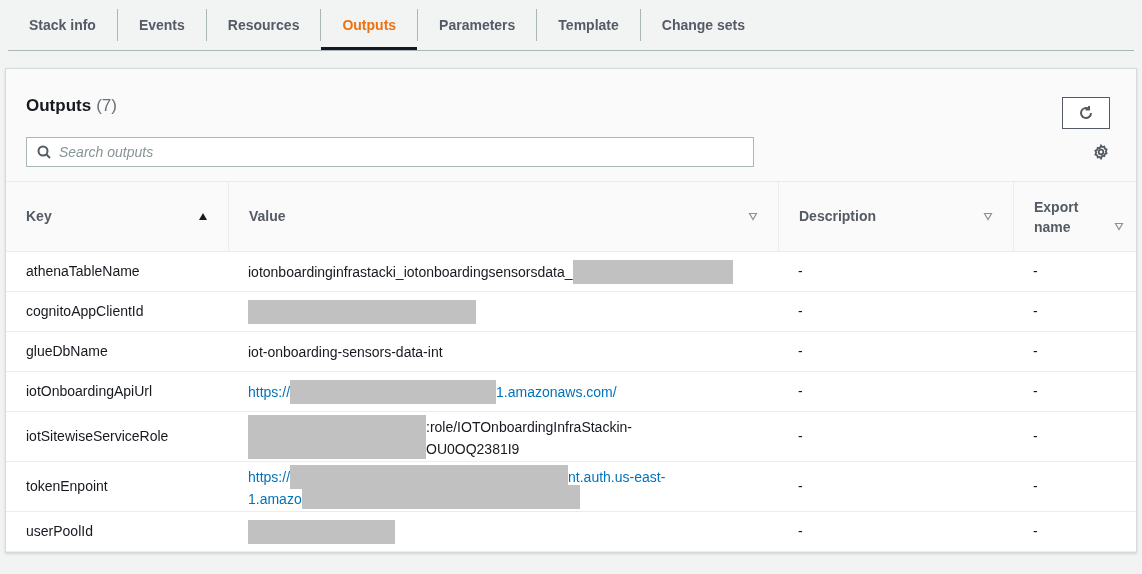 The width and height of the screenshot is (1142, 574). I want to click on column-header: Export name, so click(1059, 216).